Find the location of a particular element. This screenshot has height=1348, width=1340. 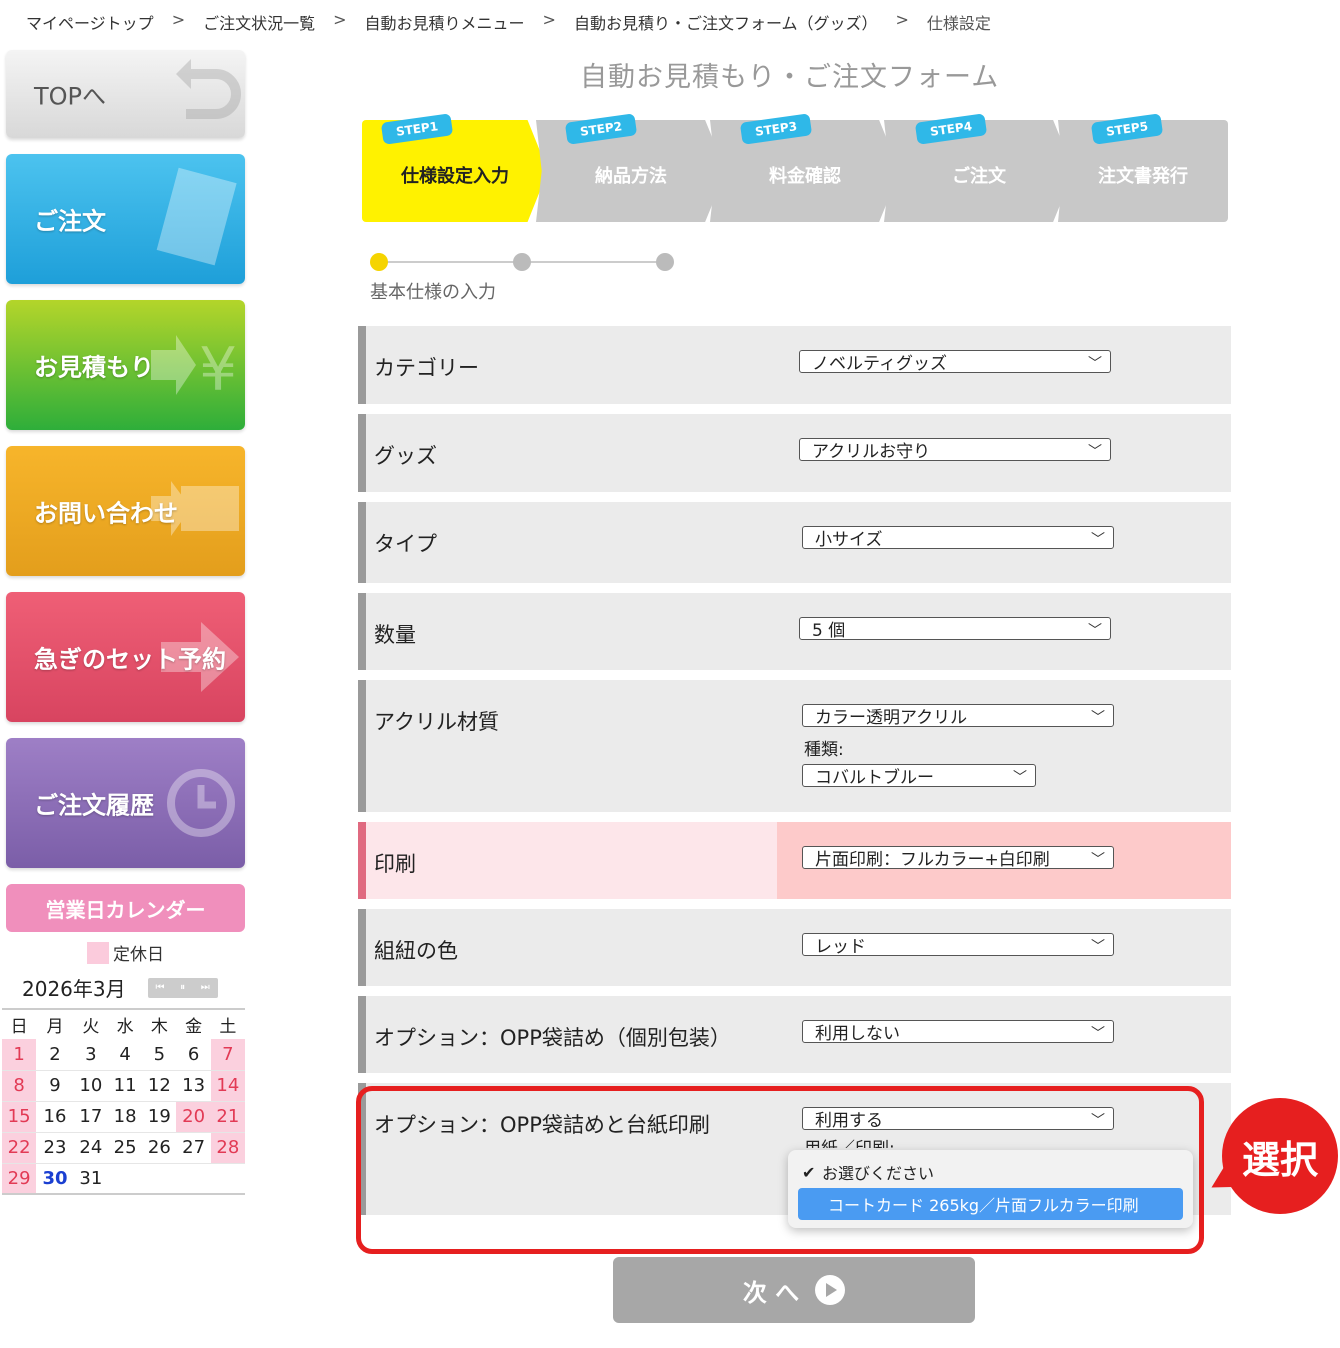

calendar-day: 5 is located at coordinates (159, 1055).